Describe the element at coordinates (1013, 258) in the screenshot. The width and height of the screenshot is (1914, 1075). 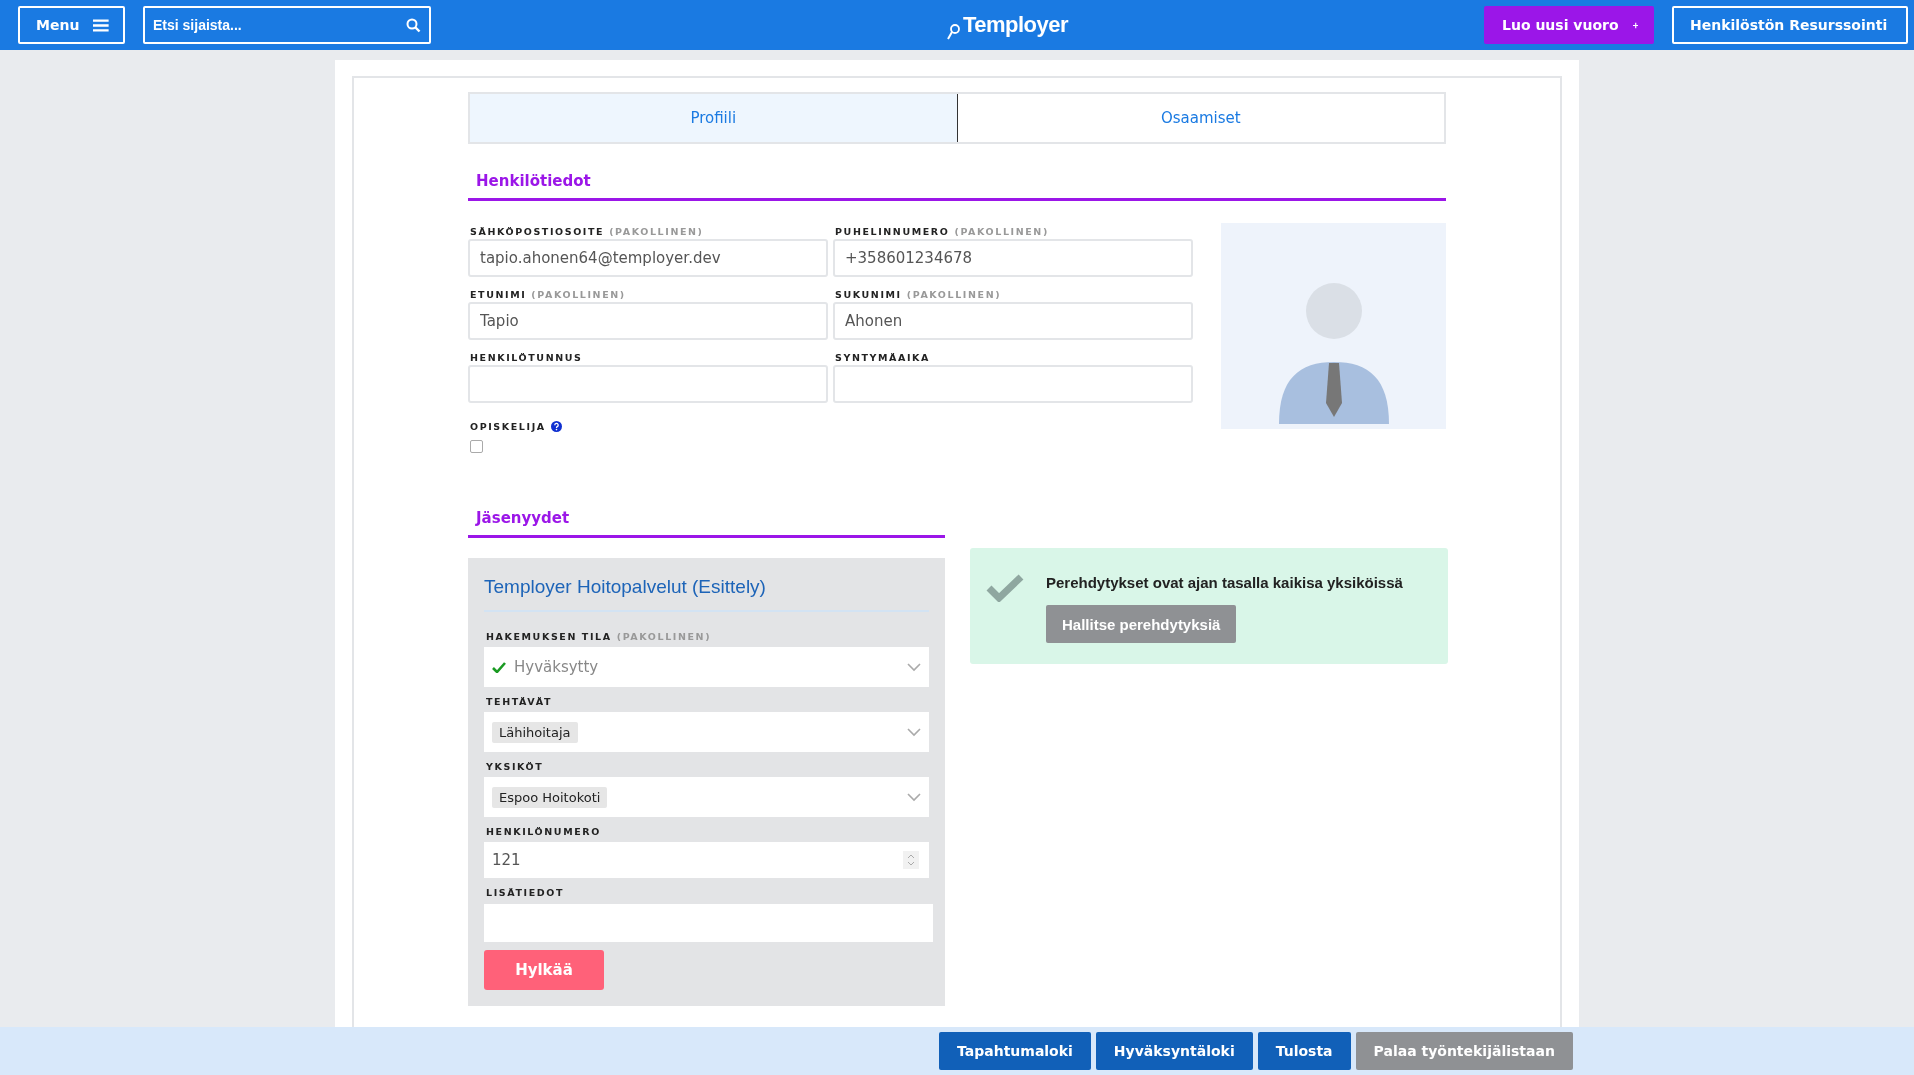
I see `input-field: +358601234678` at that location.